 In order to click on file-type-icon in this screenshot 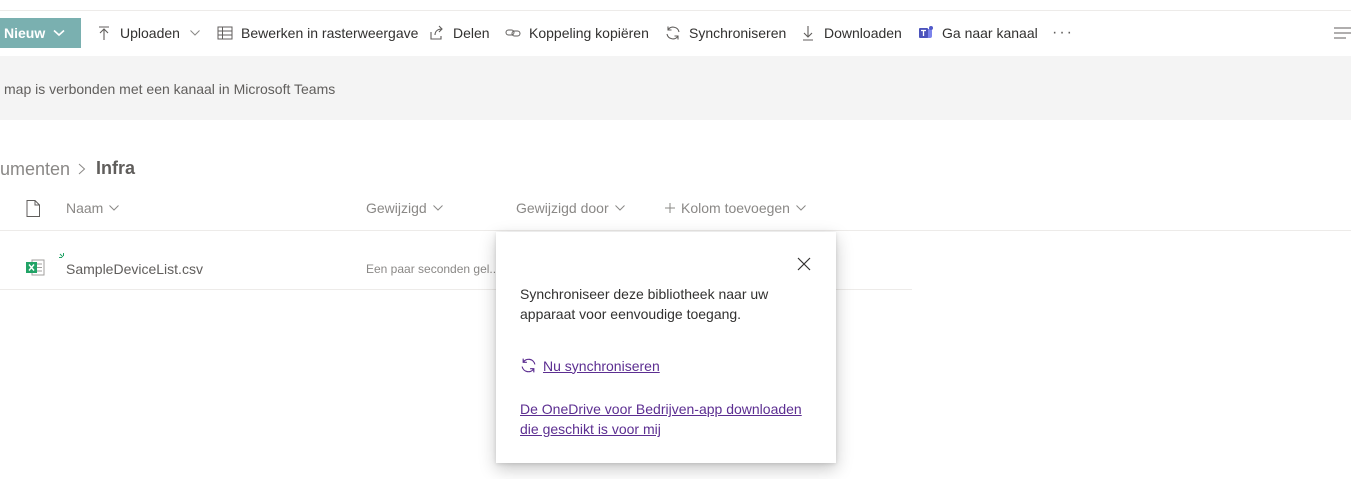, I will do `click(33, 208)`.